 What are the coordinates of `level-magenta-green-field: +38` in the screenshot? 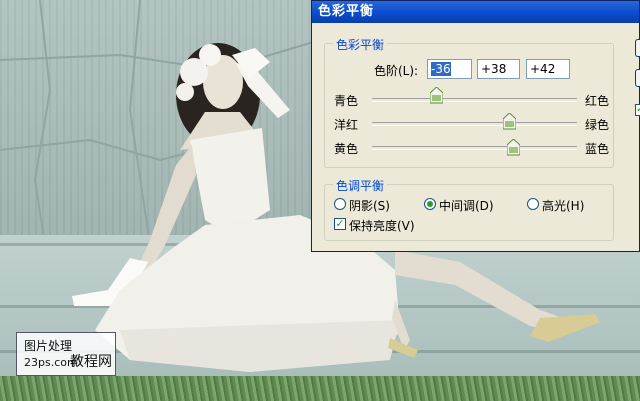 It's located at (498, 69).